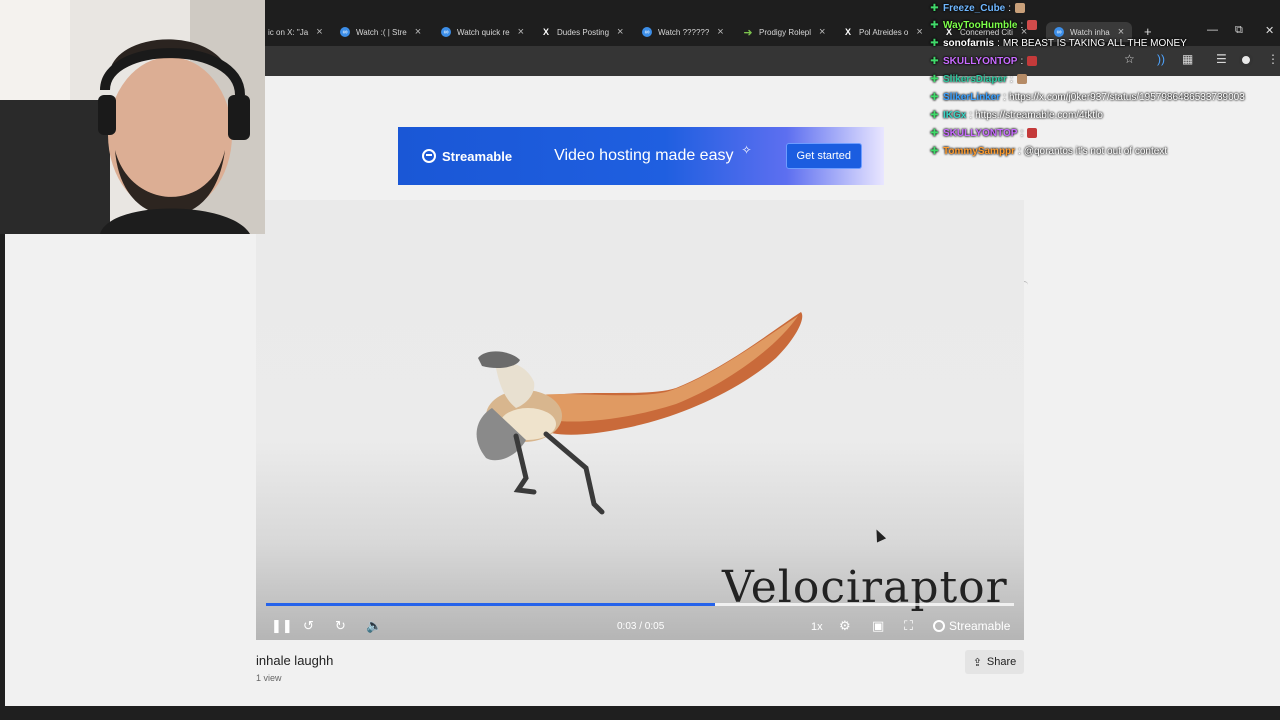 The height and width of the screenshot is (720, 1280). I want to click on chat-username: IKGx, so click(954, 115).